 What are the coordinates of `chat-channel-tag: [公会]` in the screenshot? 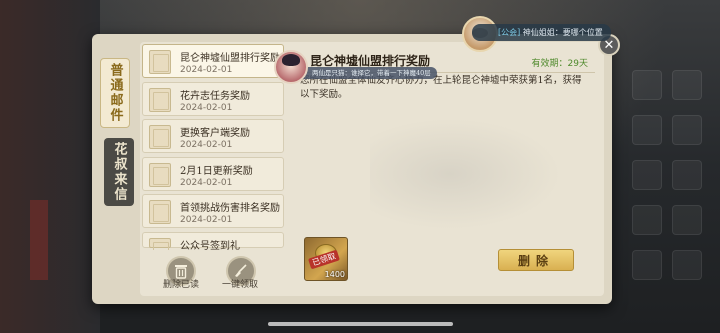 It's located at (509, 32).